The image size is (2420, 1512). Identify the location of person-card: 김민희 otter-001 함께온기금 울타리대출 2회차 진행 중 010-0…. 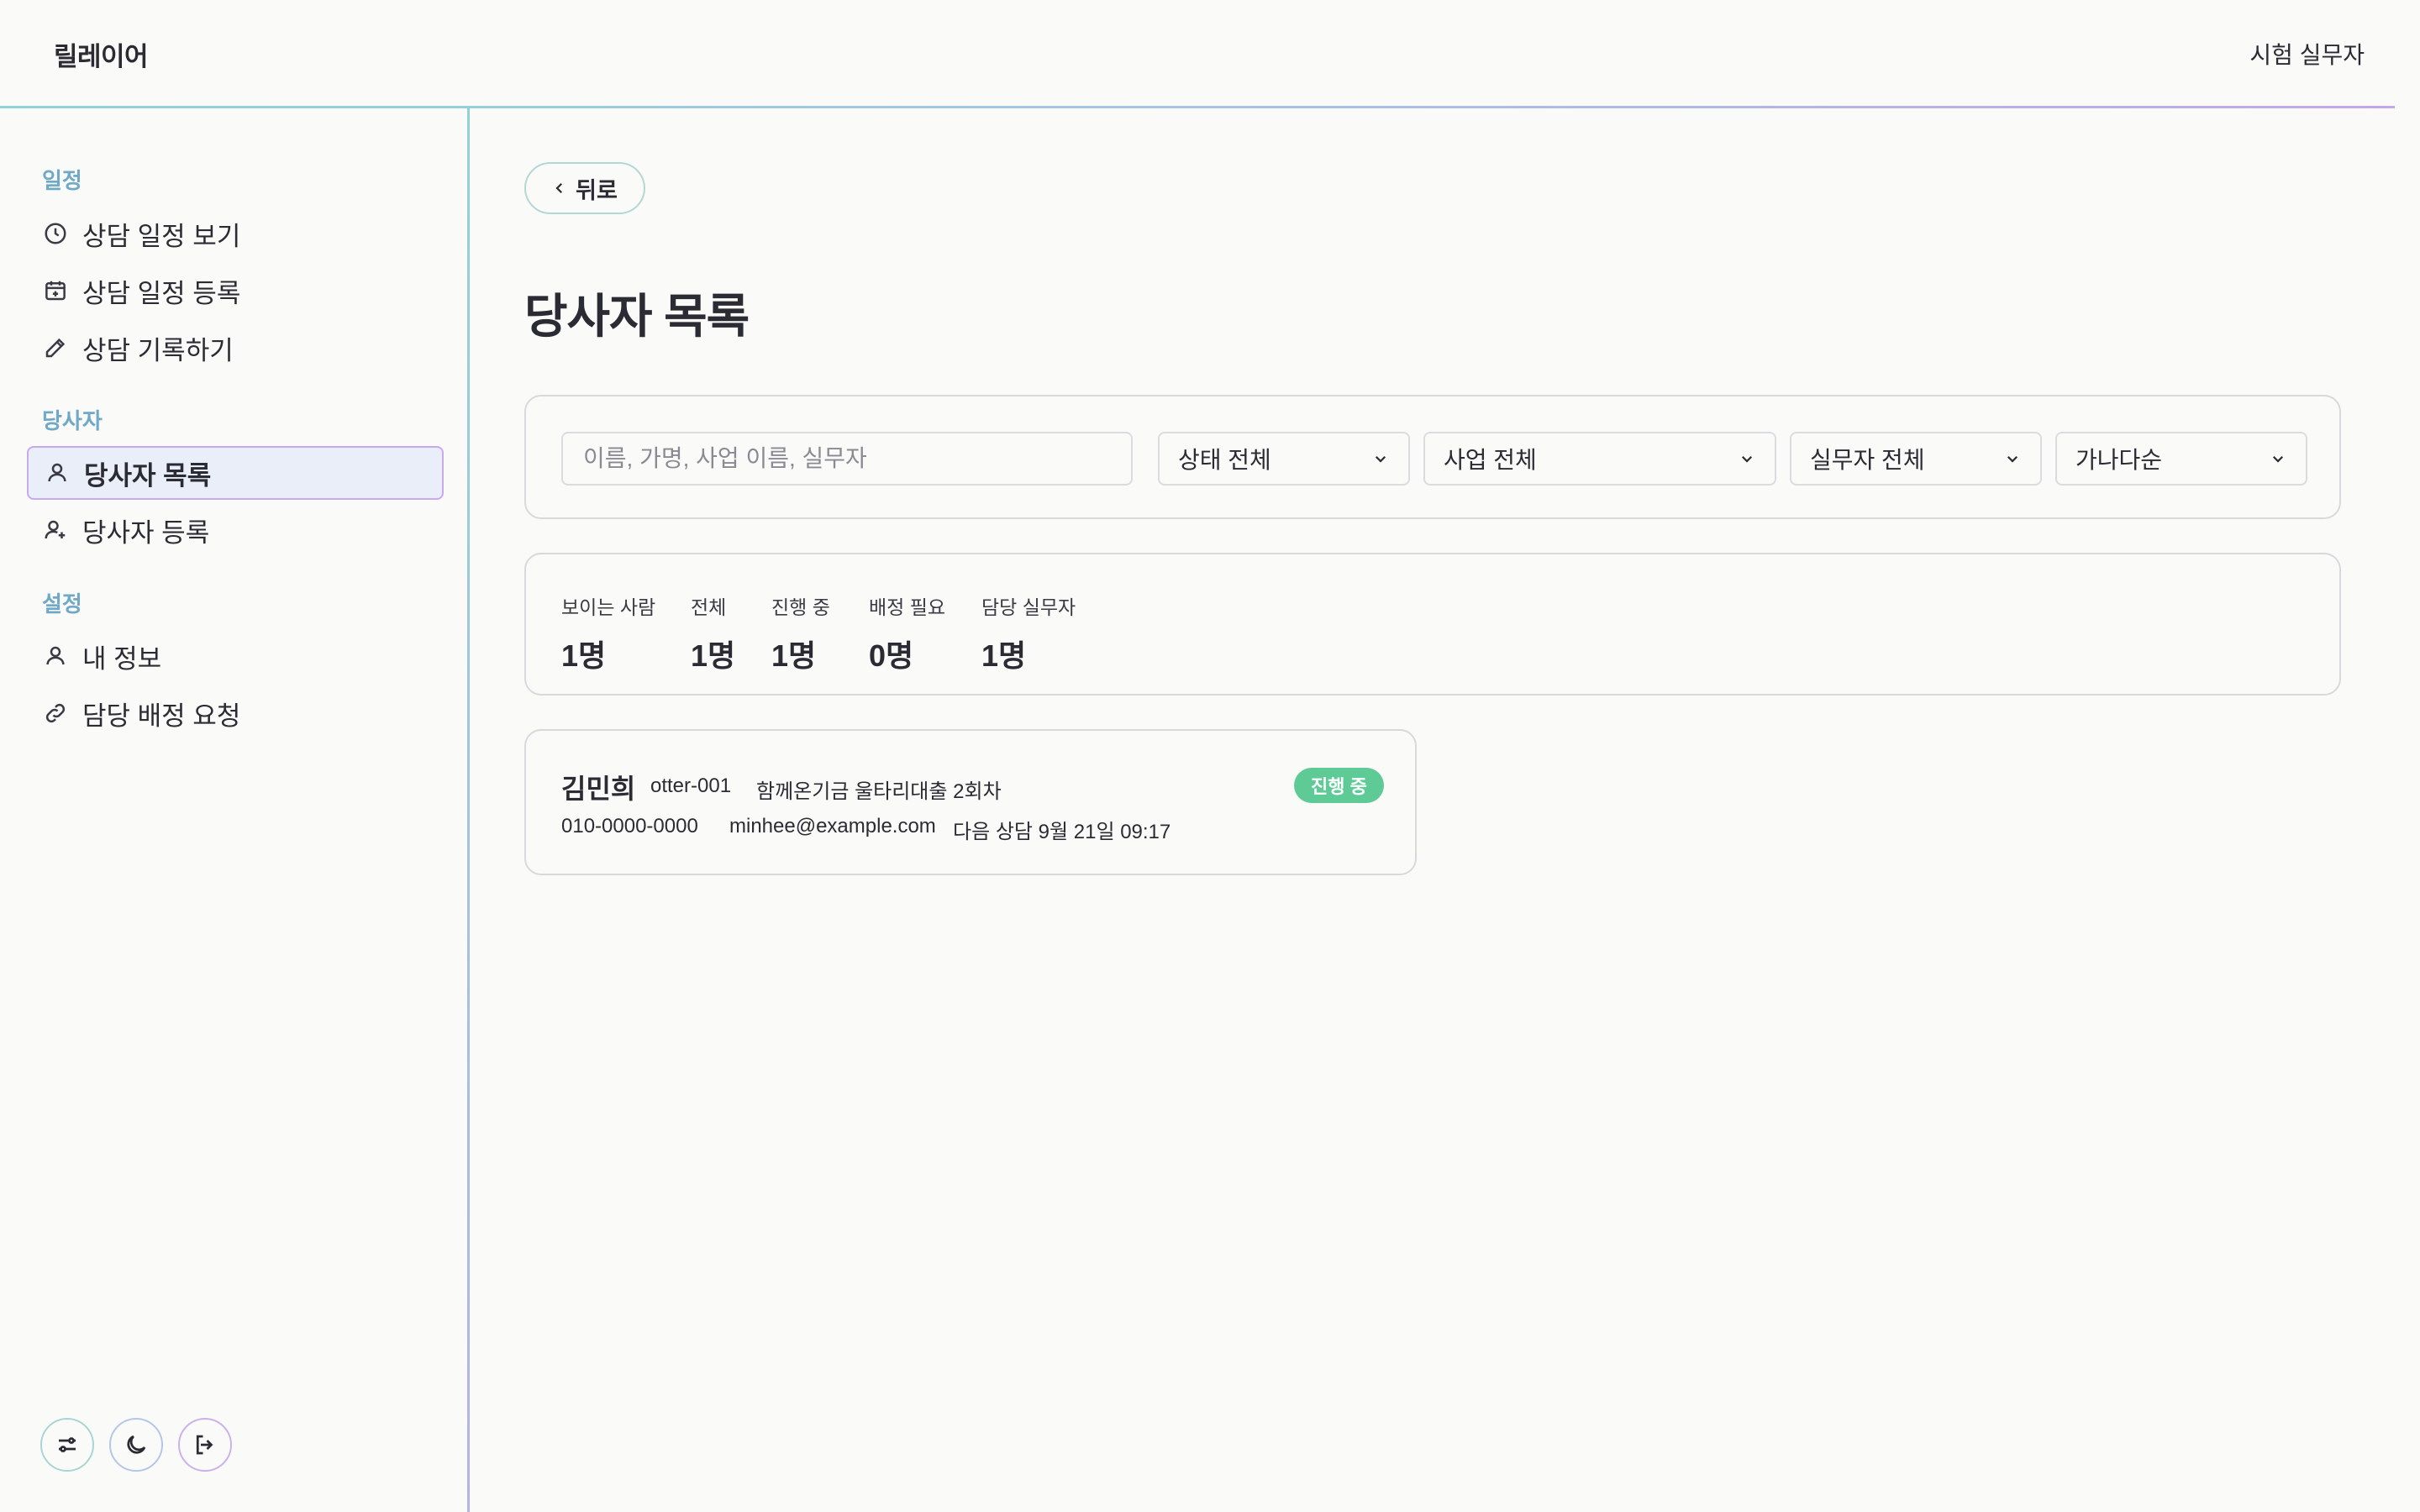
(970, 802).